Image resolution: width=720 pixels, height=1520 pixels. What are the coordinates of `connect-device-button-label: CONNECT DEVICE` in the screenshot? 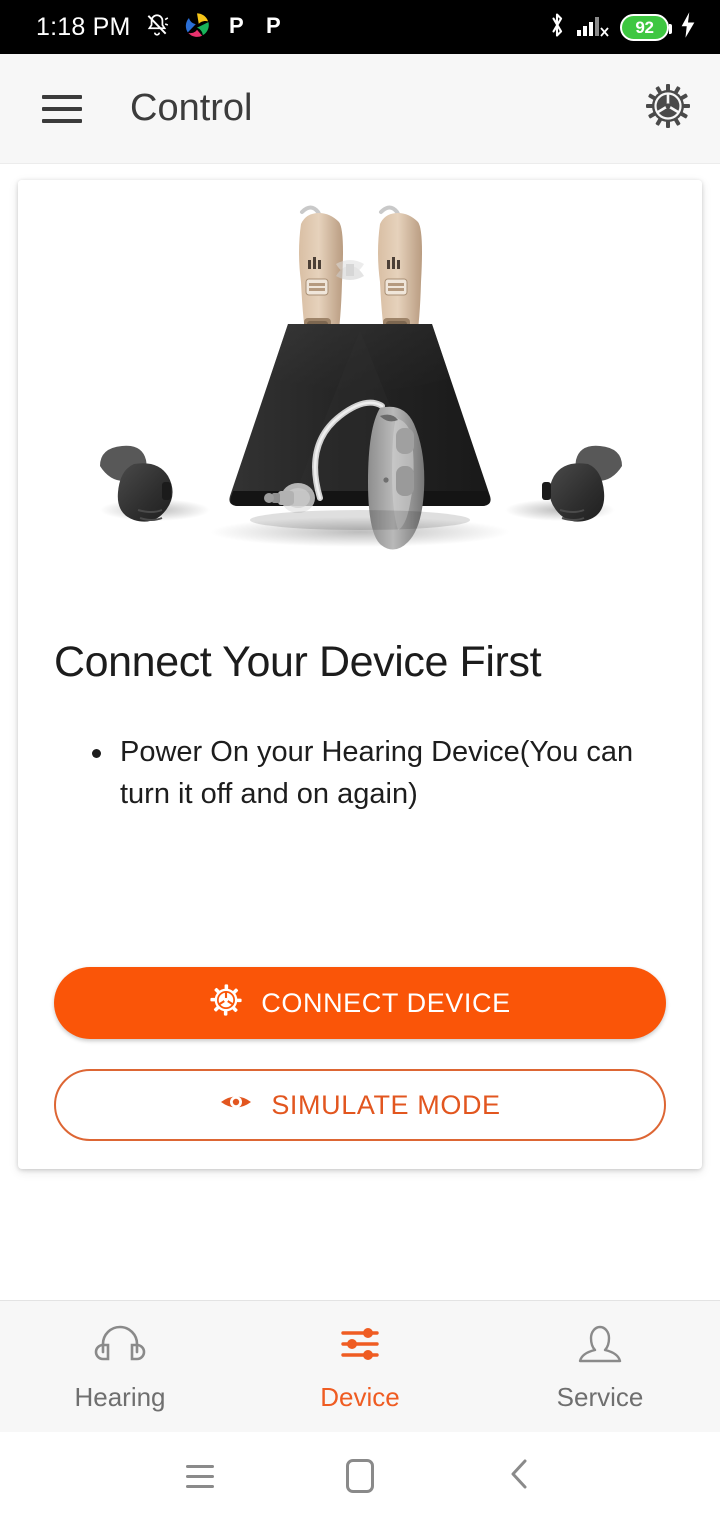 It's located at (386, 1002).